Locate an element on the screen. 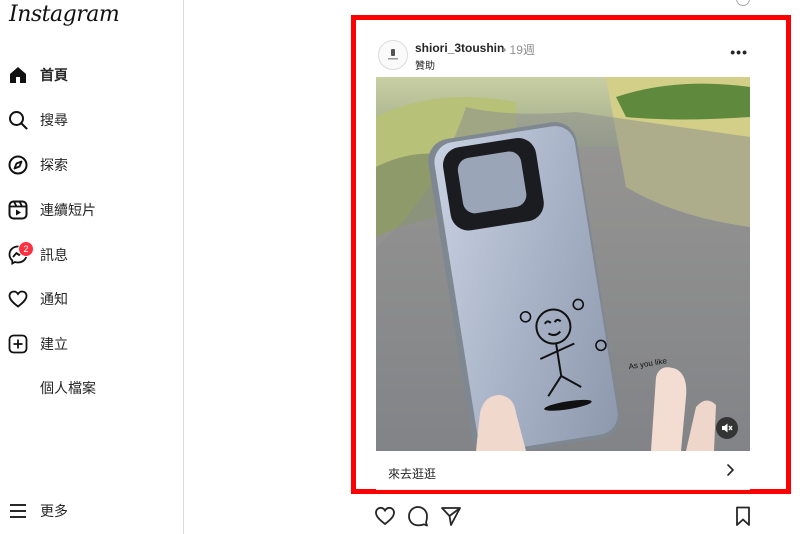 The image size is (806, 534). sidebar-item-create: 建立 is located at coordinates (38, 344).